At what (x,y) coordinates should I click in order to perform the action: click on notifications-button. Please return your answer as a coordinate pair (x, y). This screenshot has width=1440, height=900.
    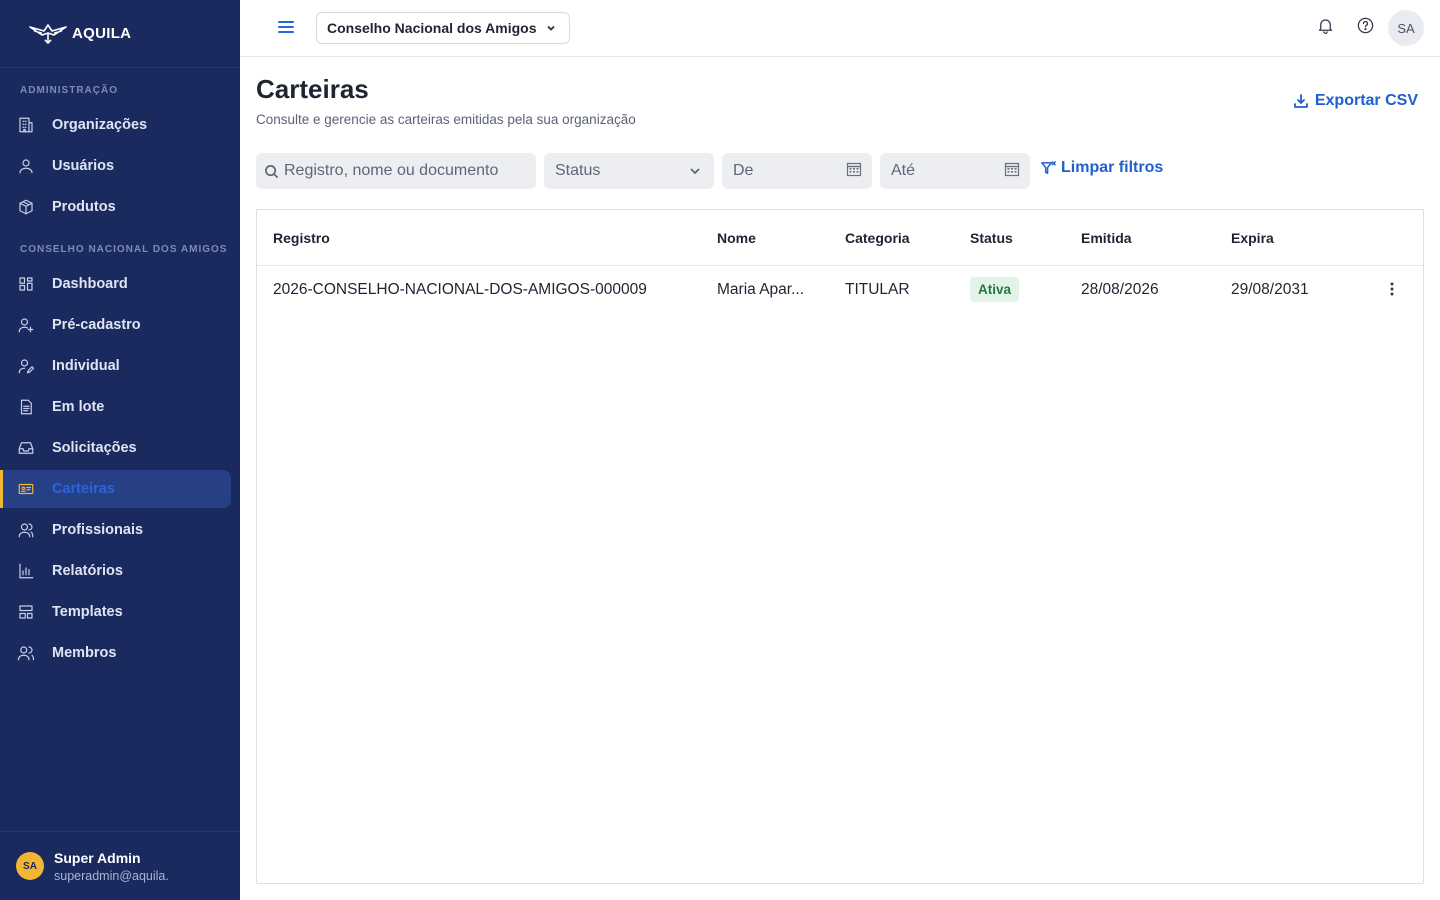
    Looking at the image, I should click on (1326, 26).